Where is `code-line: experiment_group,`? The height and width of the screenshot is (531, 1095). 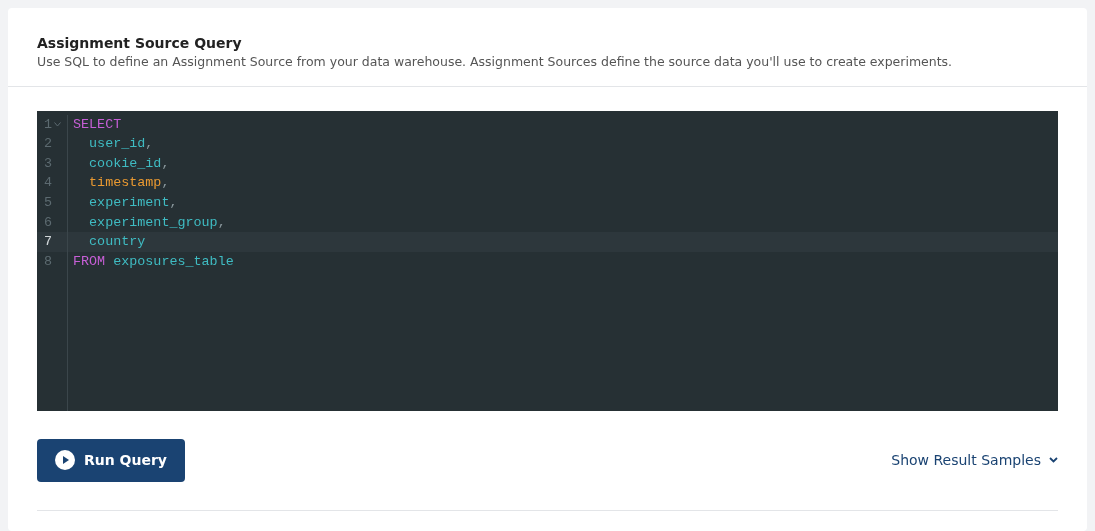 code-line: experiment_group, is located at coordinates (157, 222).